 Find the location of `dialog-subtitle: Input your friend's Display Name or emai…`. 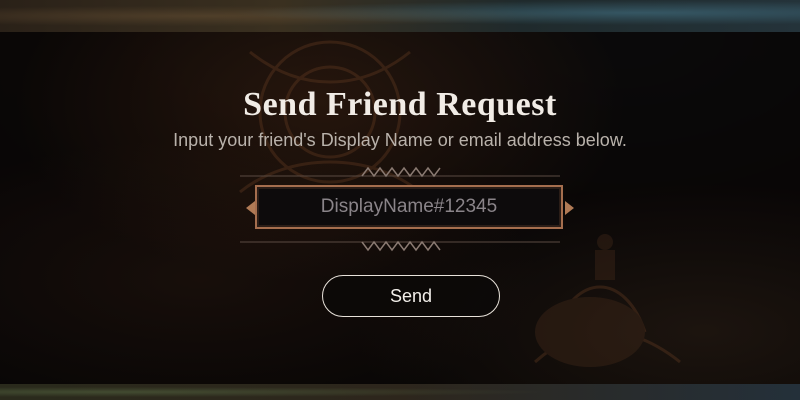

dialog-subtitle: Input your friend's Display Name or emai… is located at coordinates (400, 140).